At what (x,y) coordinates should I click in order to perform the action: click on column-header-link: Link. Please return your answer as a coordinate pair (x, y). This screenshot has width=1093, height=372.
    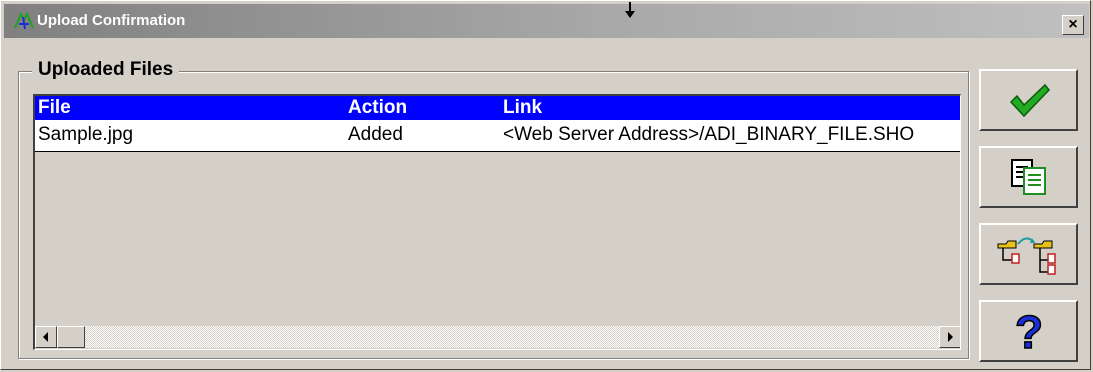
    Looking at the image, I should click on (522, 108).